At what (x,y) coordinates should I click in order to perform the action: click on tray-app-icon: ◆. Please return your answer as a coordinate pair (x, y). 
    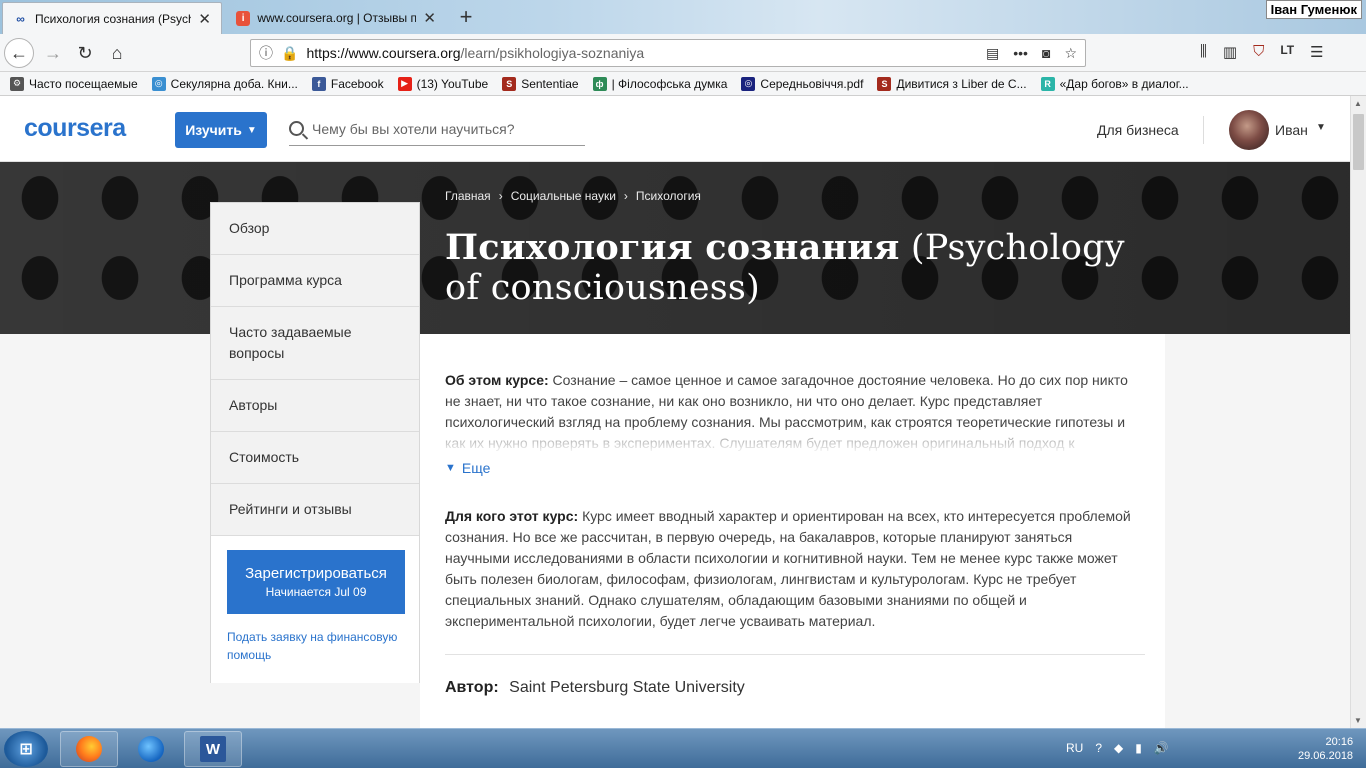
    Looking at the image, I should click on (1118, 748).